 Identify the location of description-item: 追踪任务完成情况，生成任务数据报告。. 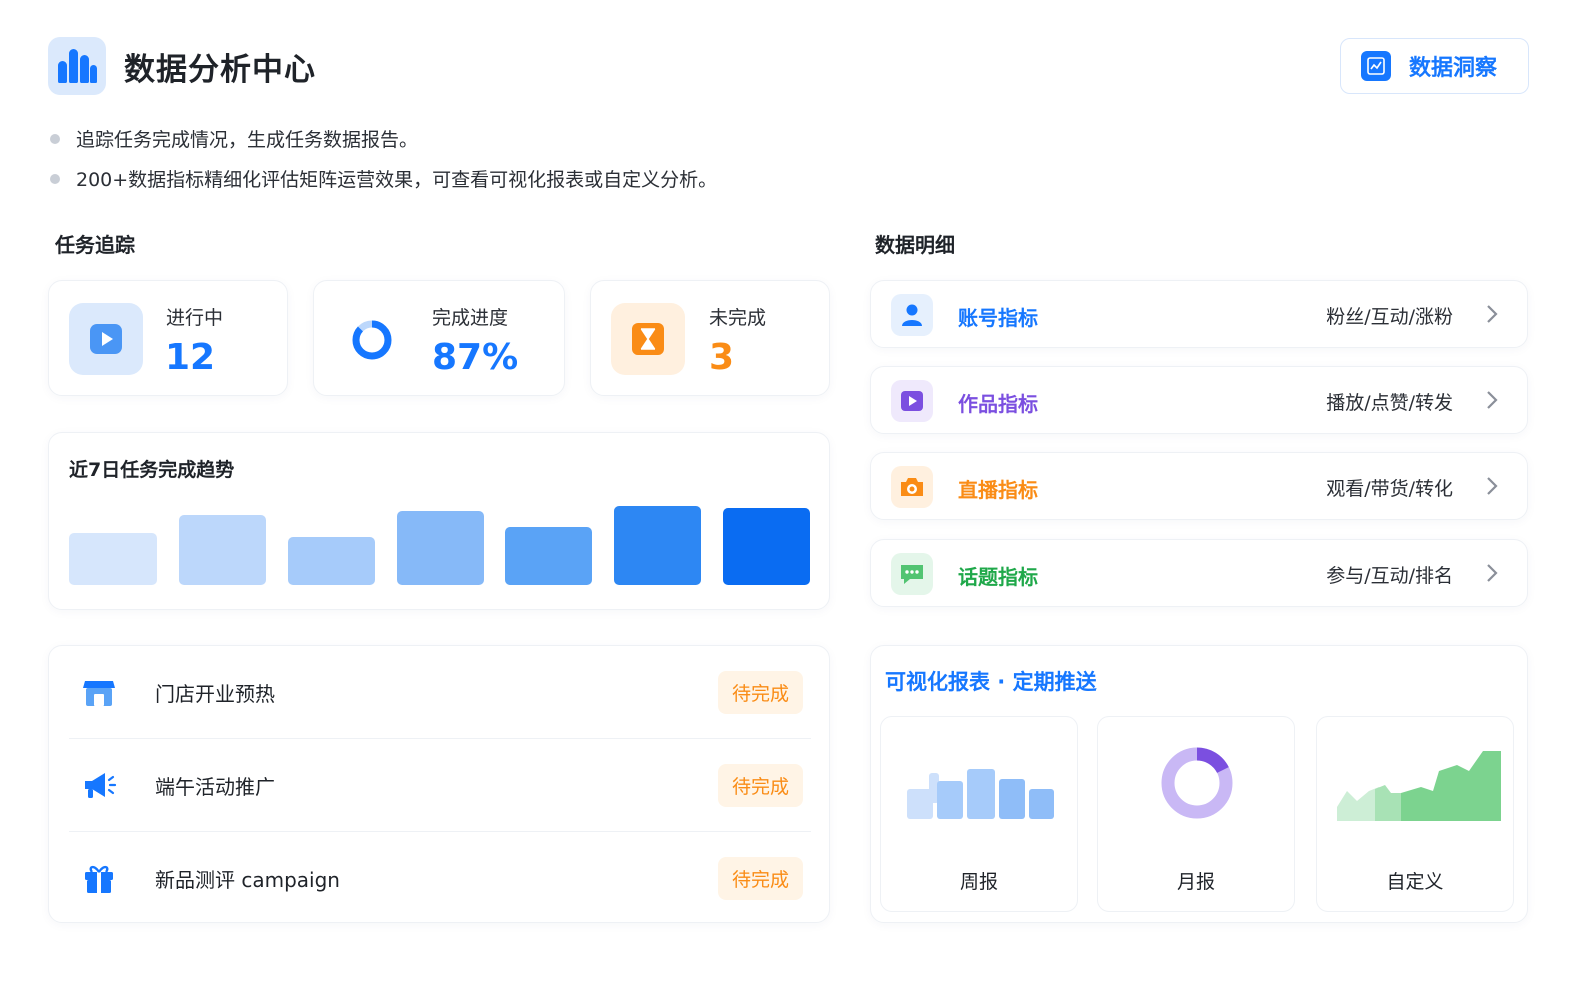
(234, 138).